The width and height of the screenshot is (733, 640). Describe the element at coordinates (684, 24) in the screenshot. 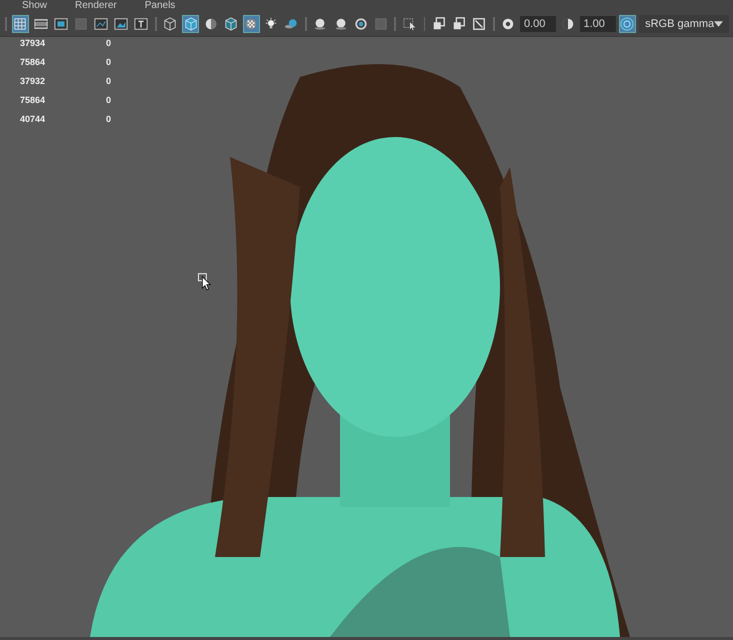

I see `color-space-dropdown: sRGB gamma` at that location.